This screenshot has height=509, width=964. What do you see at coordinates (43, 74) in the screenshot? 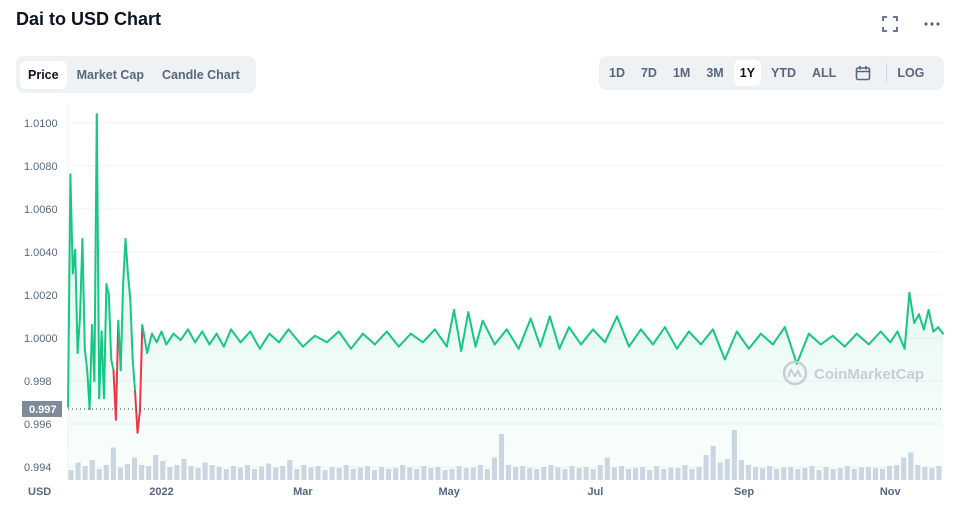
I see `tab-price: Price` at bounding box center [43, 74].